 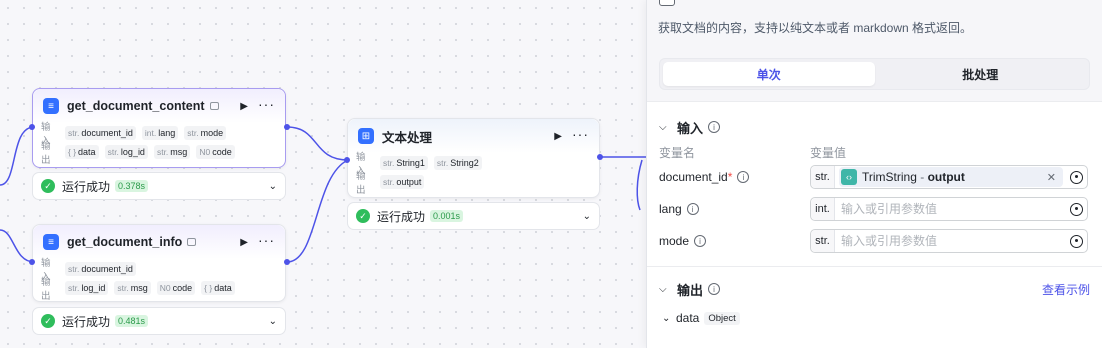 I want to click on node-outputs-row: 输出 str. log_id str. msg N0 code { } data, so click(x=159, y=289).